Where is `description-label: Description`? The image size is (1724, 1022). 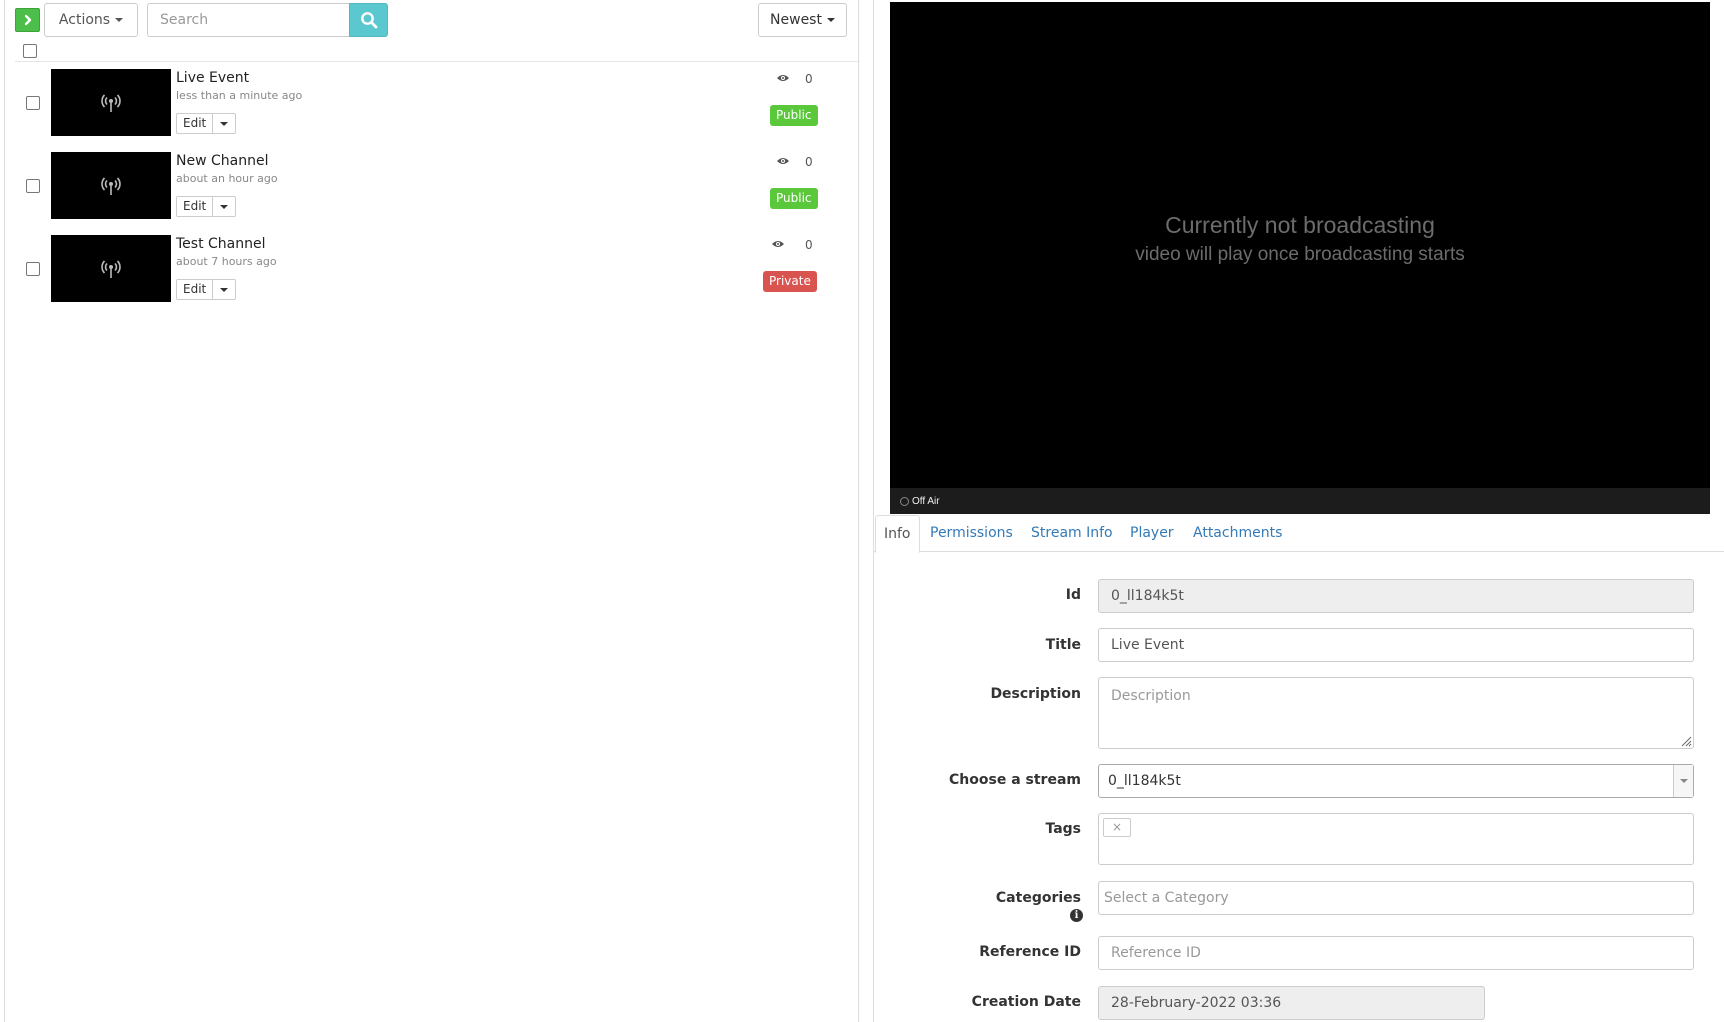 description-label: Description is located at coordinates (1035, 694).